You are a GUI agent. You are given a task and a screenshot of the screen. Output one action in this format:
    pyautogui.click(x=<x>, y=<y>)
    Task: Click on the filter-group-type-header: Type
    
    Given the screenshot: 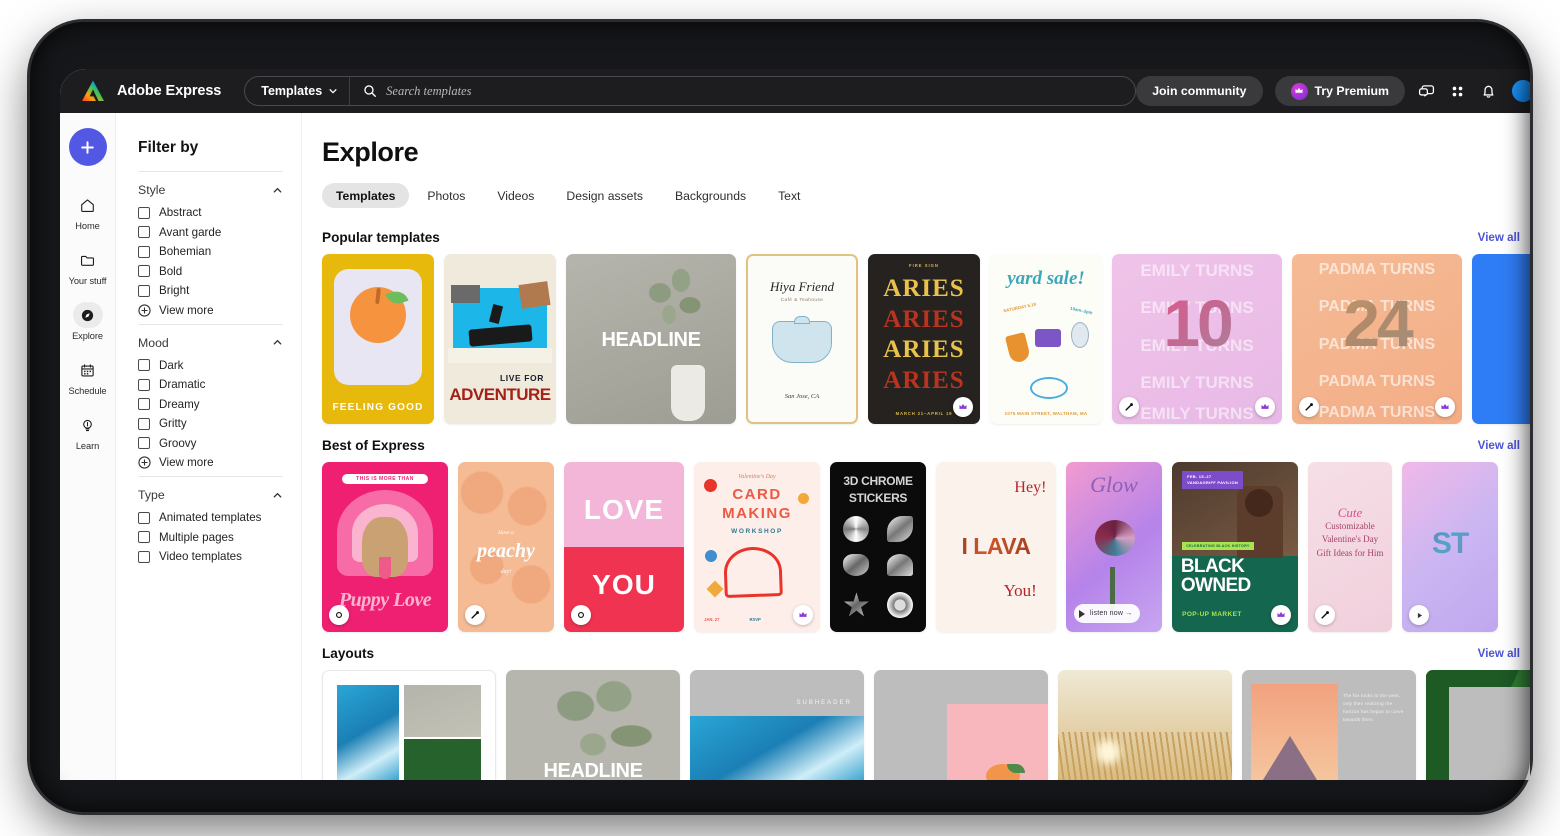 What is the action you would take?
    pyautogui.click(x=210, y=495)
    